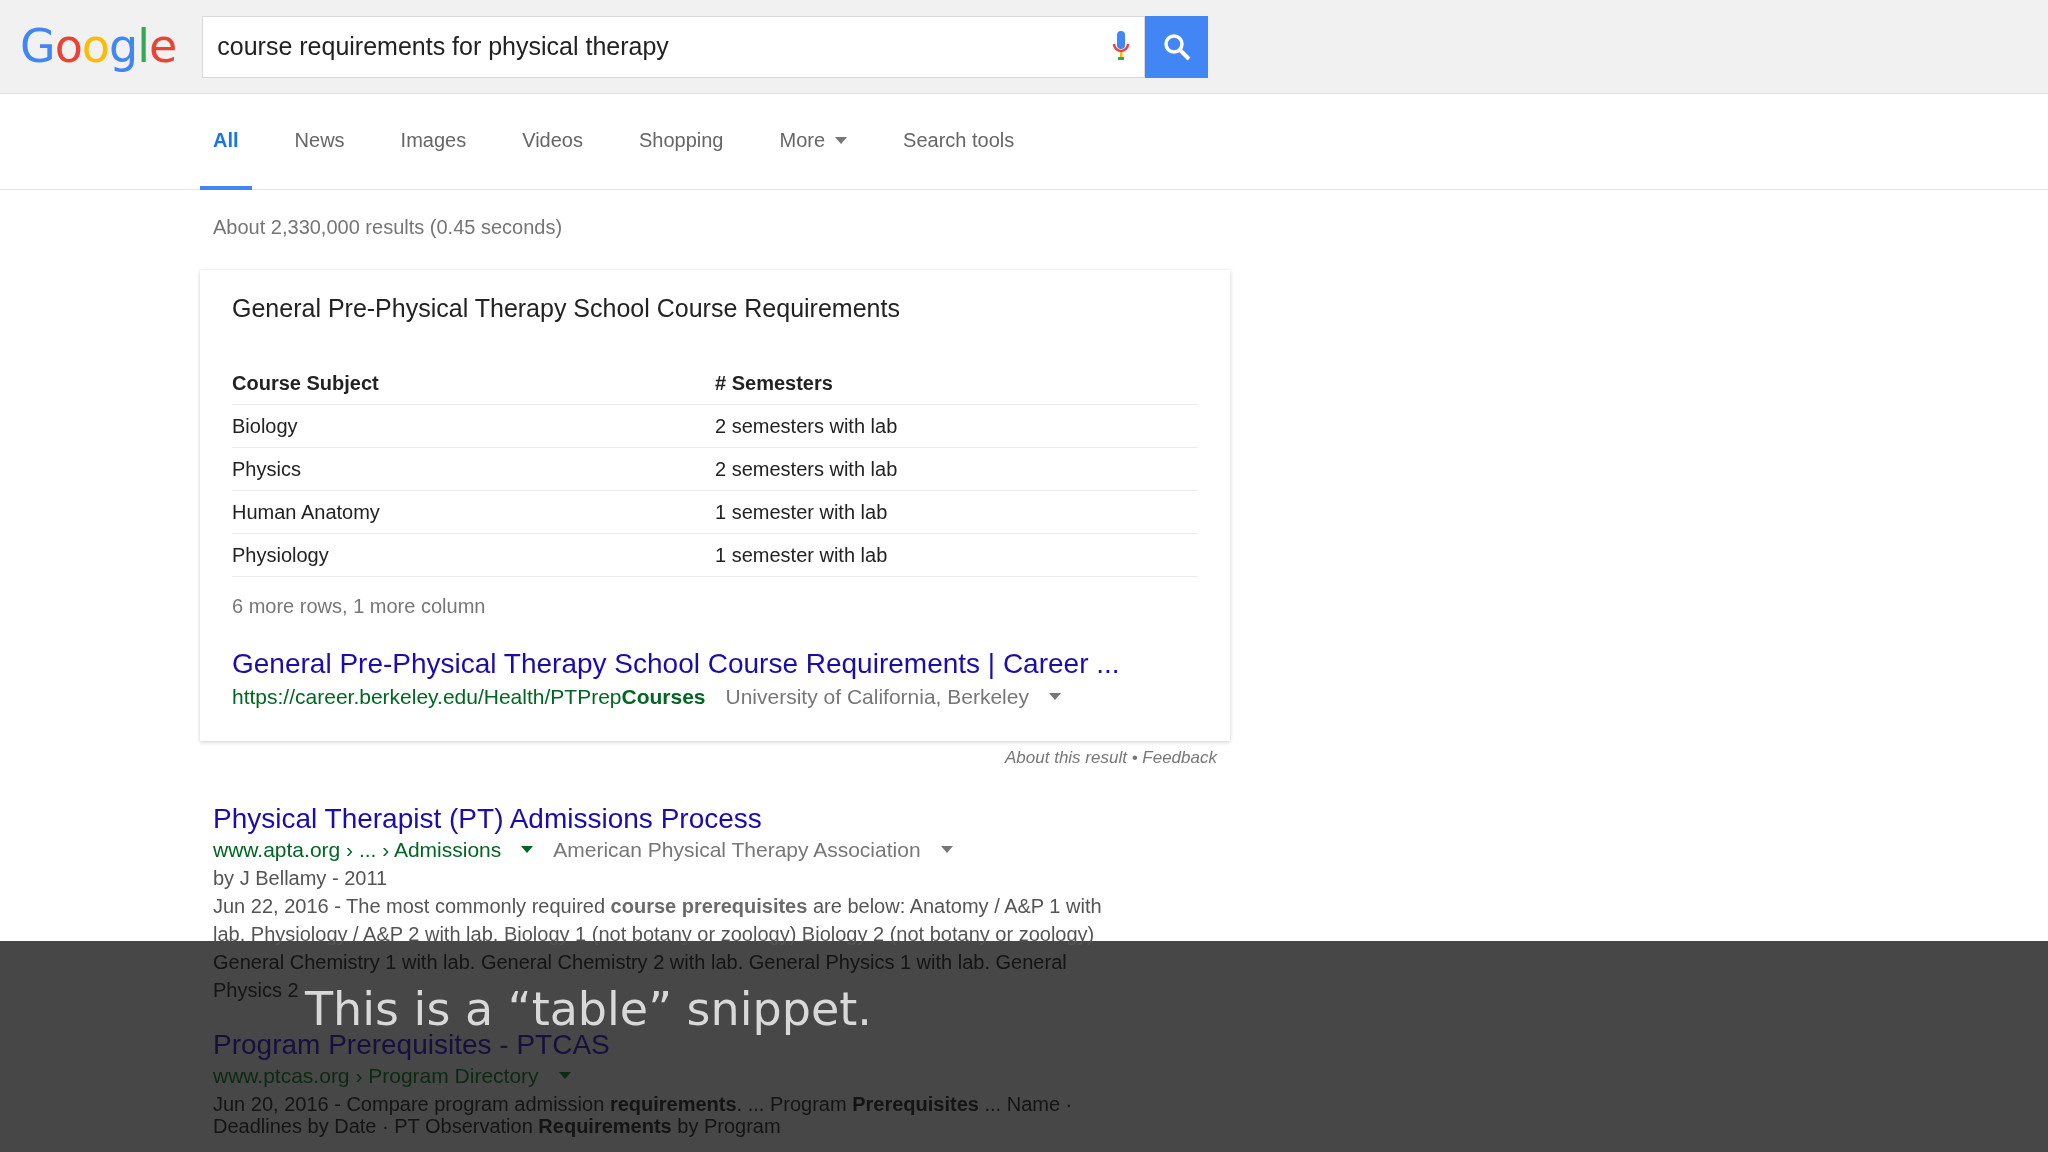 This screenshot has width=2048, height=1152. What do you see at coordinates (877, 696) in the screenshot?
I see `source-name: University of California, Berkeley` at bounding box center [877, 696].